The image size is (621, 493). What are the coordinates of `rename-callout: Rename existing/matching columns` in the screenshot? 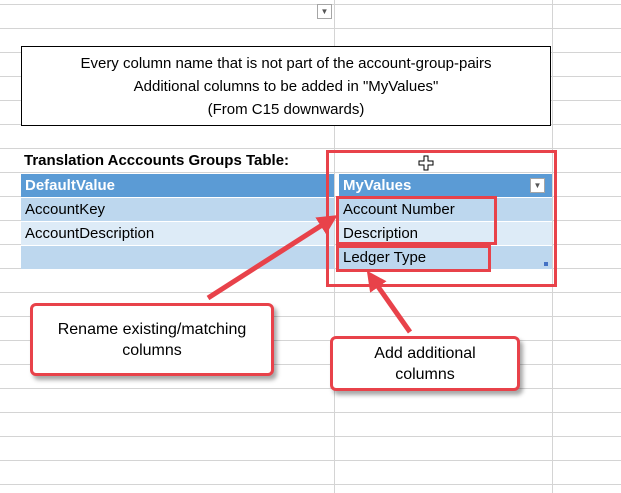 It's located at (152, 339).